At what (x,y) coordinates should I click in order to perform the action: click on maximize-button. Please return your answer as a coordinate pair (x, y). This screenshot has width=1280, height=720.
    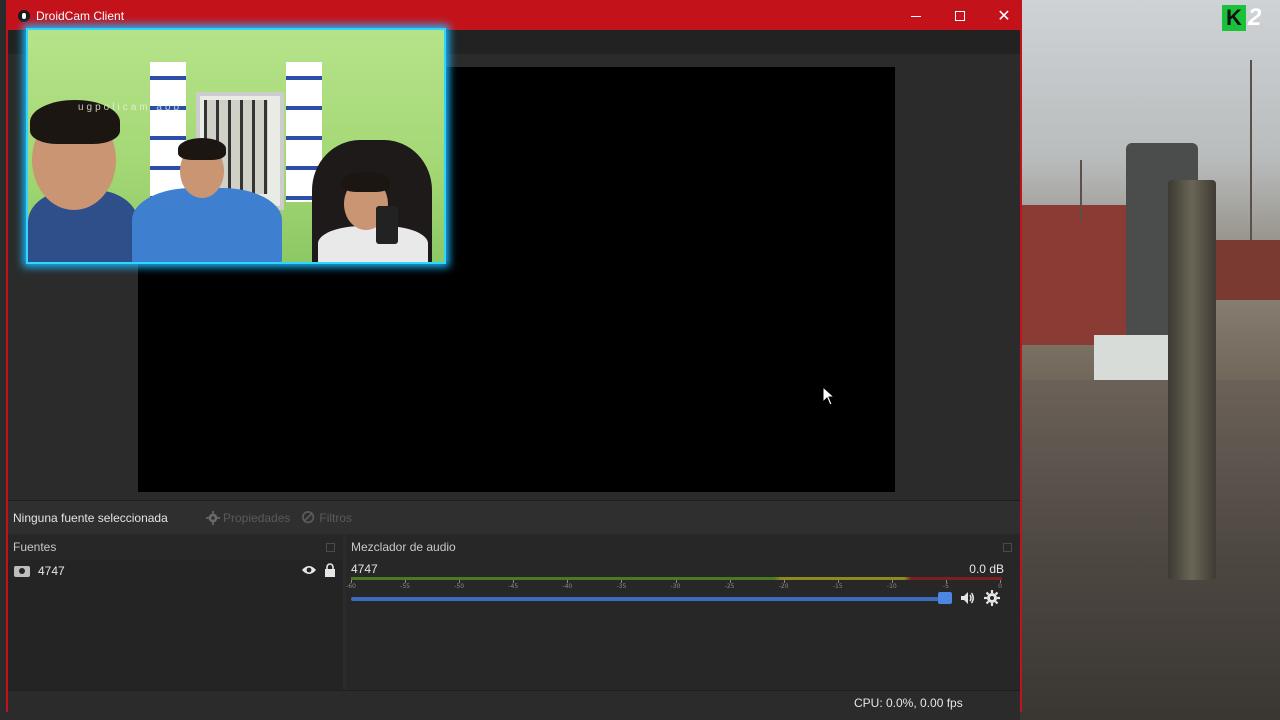
    Looking at the image, I should click on (960, 16).